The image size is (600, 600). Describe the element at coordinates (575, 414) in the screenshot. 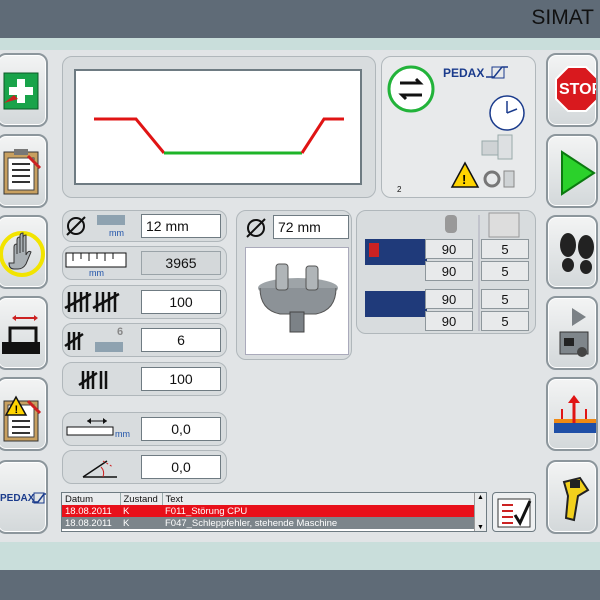

I see `lift-arrows-icon` at that location.